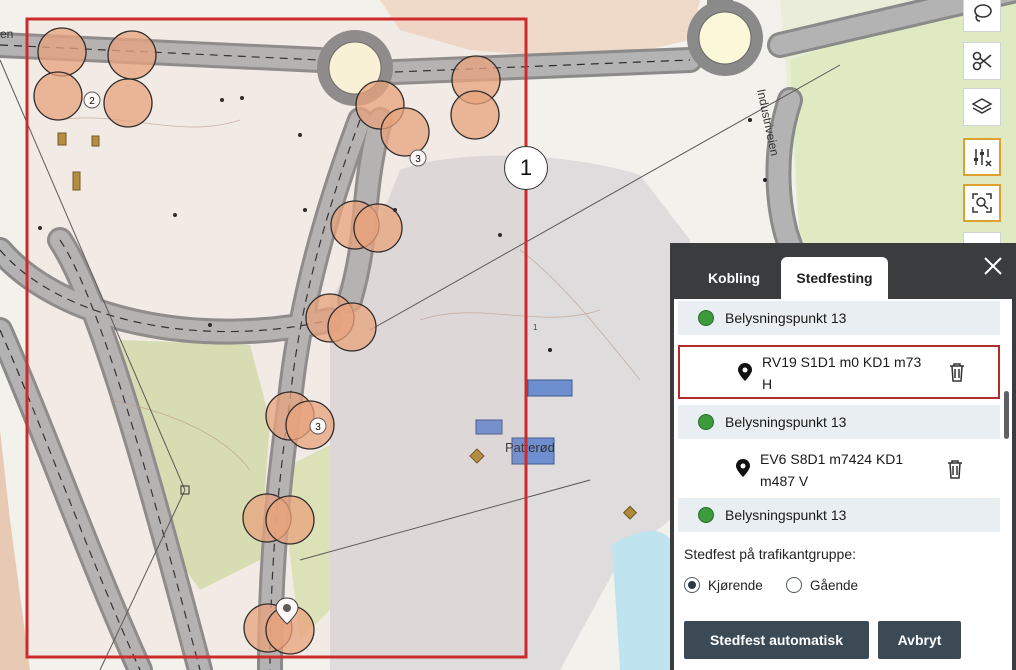 Image resolution: width=1016 pixels, height=670 pixels. I want to click on location-label: EV6 S8D1 m7424 KD1 m487 V, so click(832, 470).